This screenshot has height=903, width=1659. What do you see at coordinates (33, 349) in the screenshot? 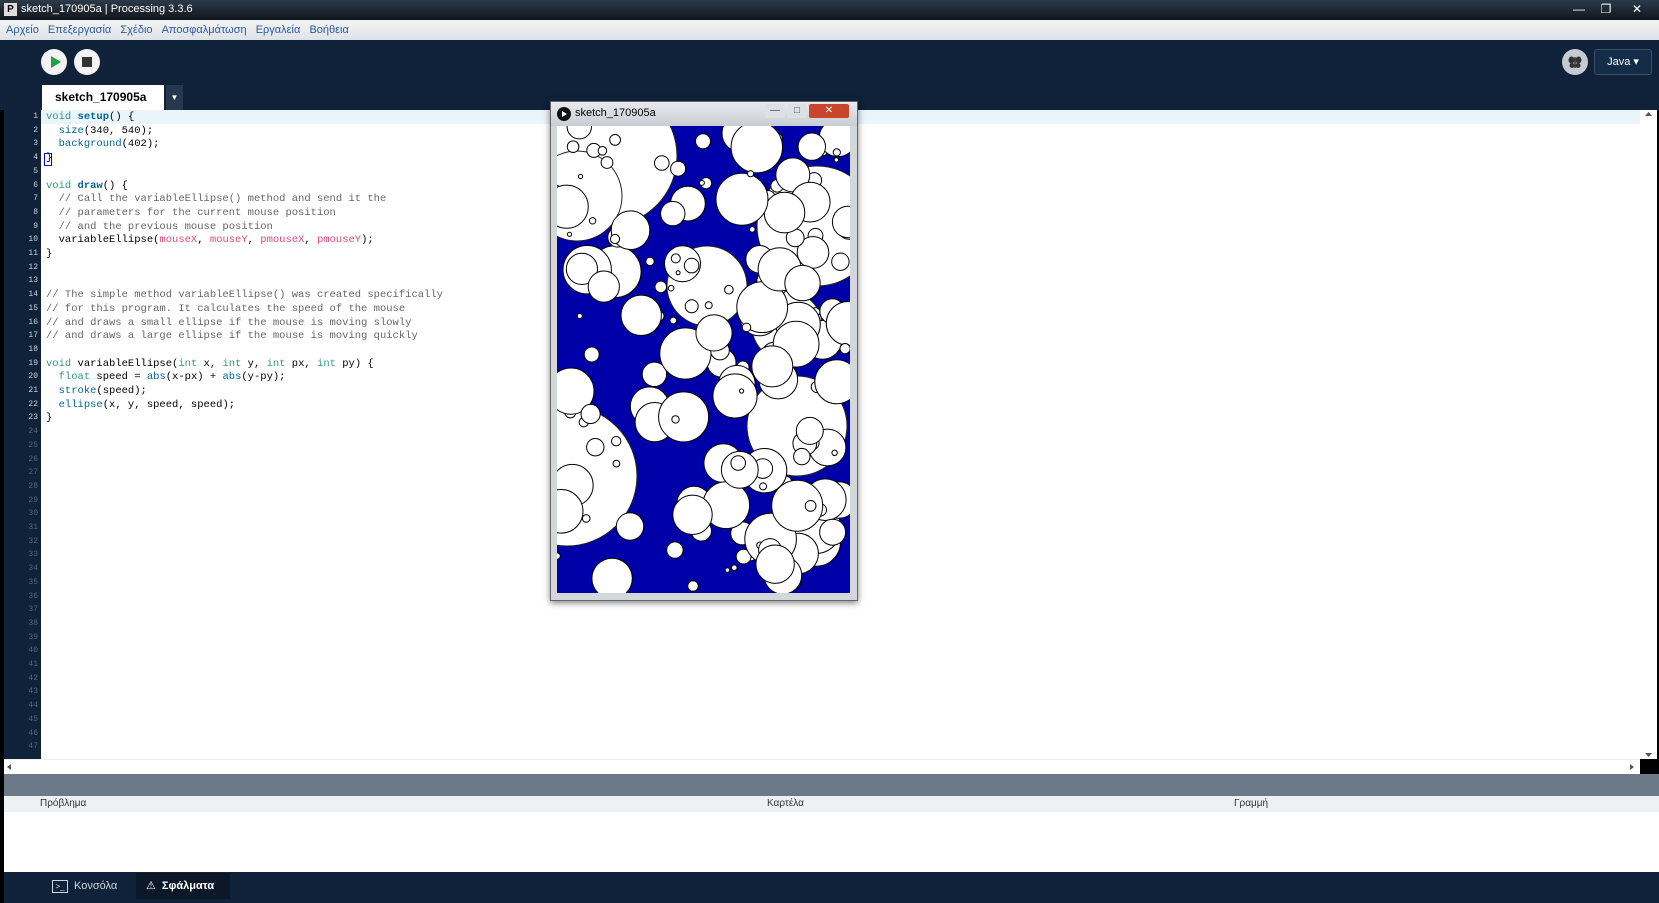
I see `line-number: 18` at bounding box center [33, 349].